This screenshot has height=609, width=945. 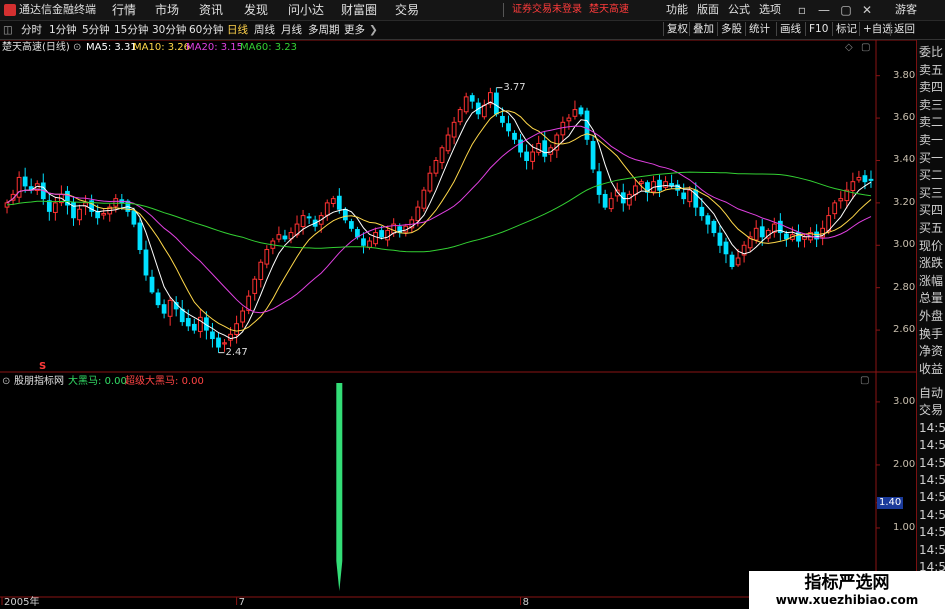 I want to click on button-draw: 画线, so click(x=788, y=29).